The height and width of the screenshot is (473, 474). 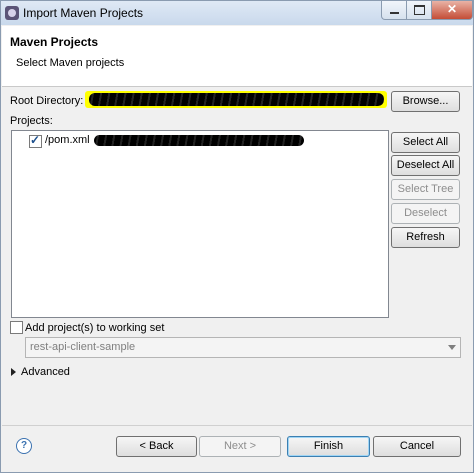 What do you see at coordinates (425, 165) in the screenshot?
I see `deselect-all-button: Deselect All` at bounding box center [425, 165].